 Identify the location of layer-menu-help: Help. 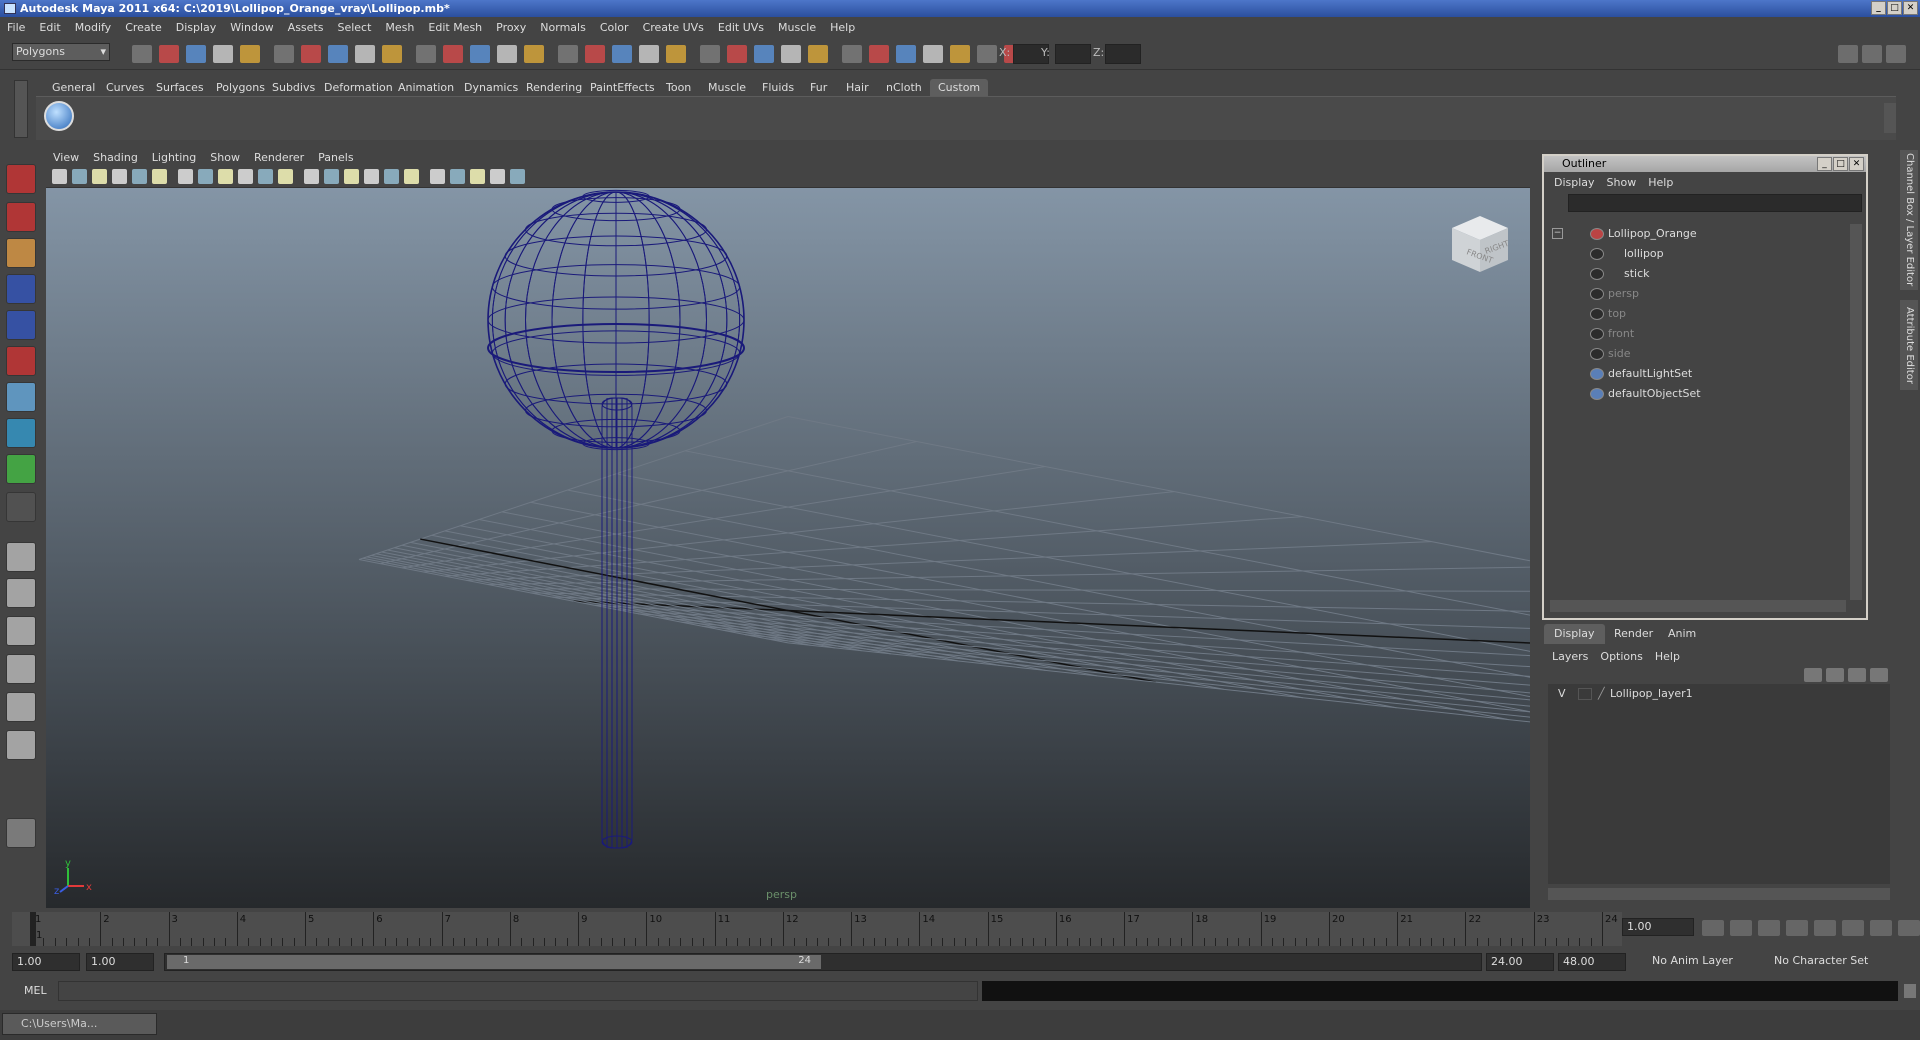
(1667, 656).